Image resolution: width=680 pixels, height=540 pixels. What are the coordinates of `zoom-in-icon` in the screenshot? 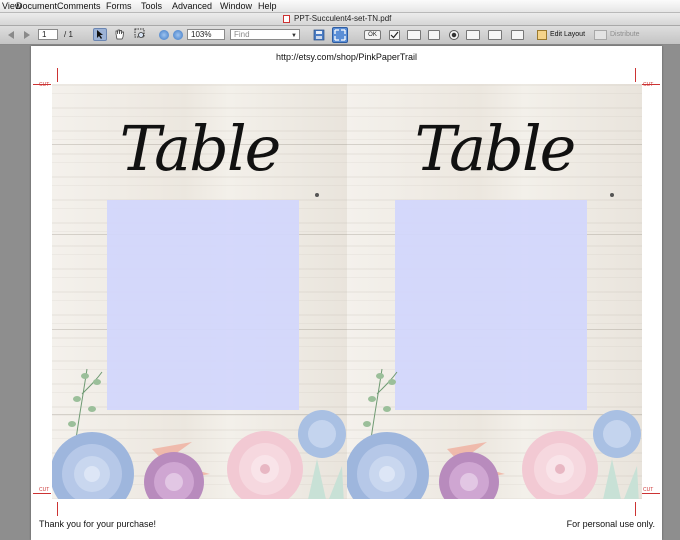 It's located at (178, 35).